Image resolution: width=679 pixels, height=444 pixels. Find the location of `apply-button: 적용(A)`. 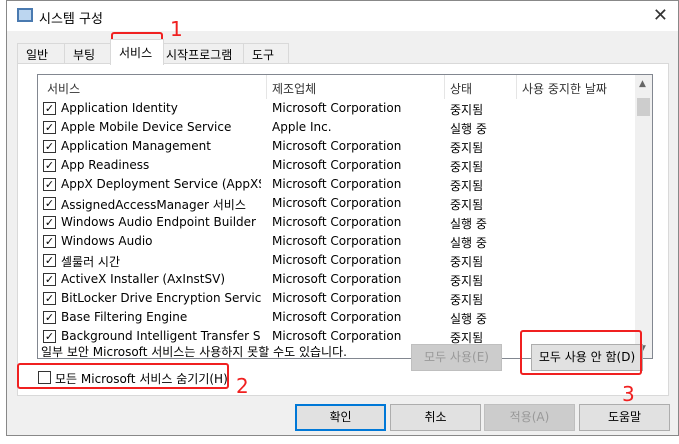

apply-button: 적용(A) is located at coordinates (529, 417).